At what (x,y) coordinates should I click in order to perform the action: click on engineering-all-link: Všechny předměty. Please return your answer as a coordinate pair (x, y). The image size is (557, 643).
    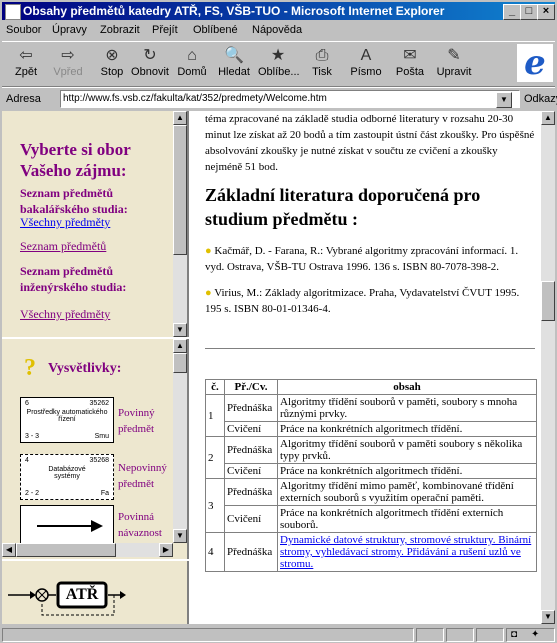
    Looking at the image, I should click on (65, 314).